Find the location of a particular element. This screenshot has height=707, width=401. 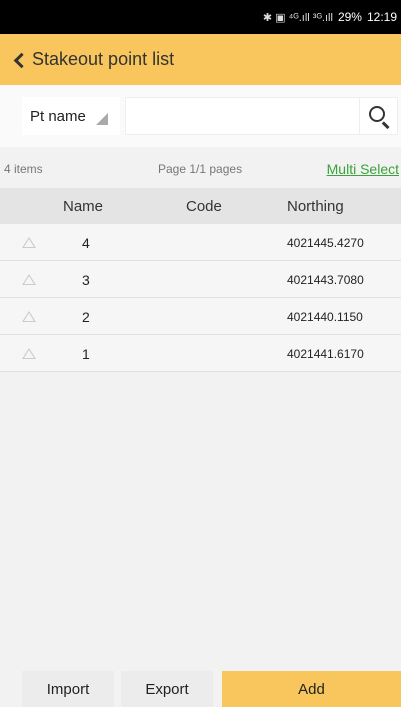

cell-northing: 4021443.7080 is located at coordinates (325, 280).